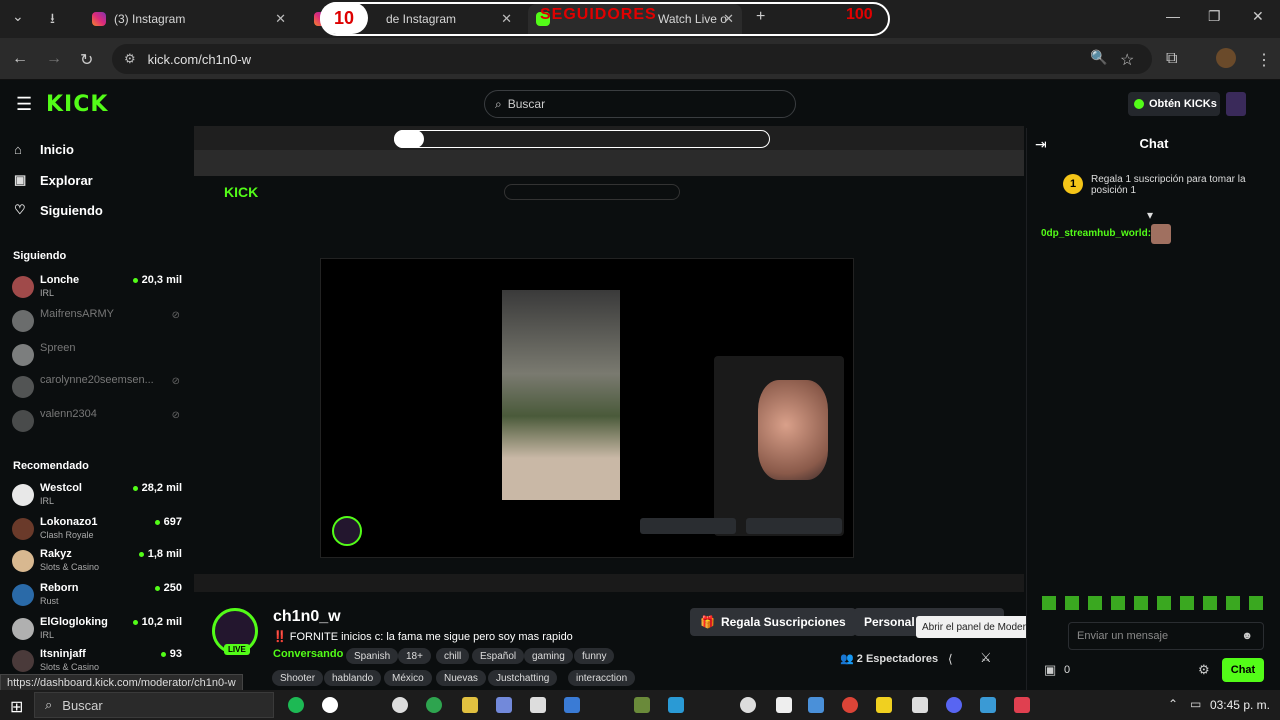 The height and width of the screenshot is (720, 1280). I want to click on live-badge: LIVE, so click(237, 649).